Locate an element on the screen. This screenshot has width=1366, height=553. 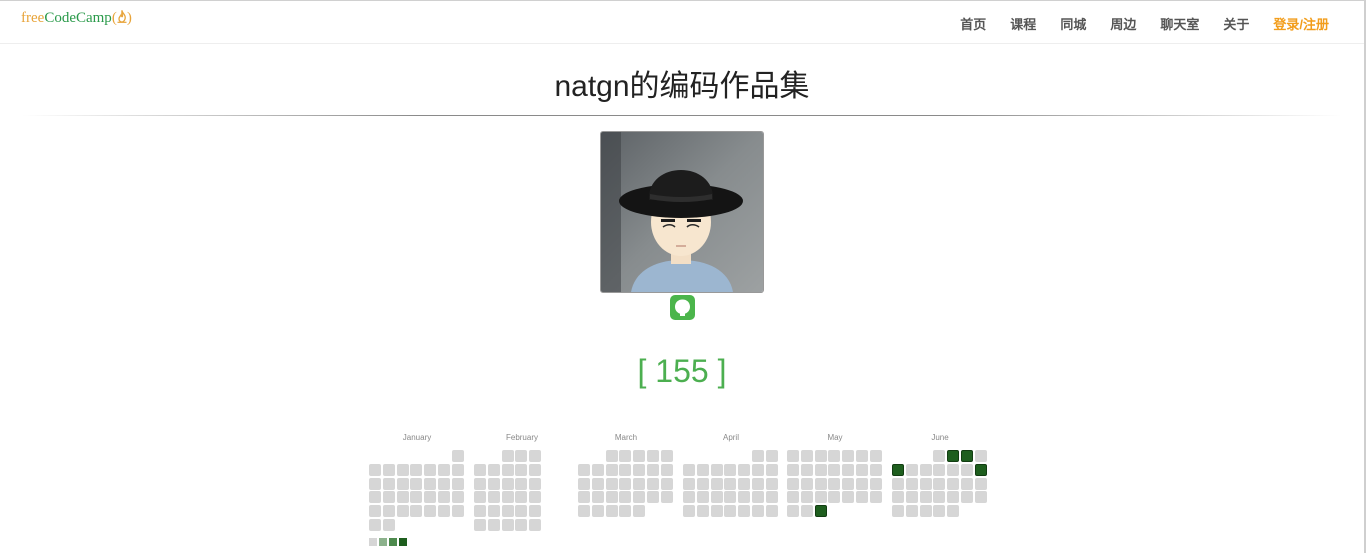
nav-chat: 聊天室 is located at coordinates (1179, 23).